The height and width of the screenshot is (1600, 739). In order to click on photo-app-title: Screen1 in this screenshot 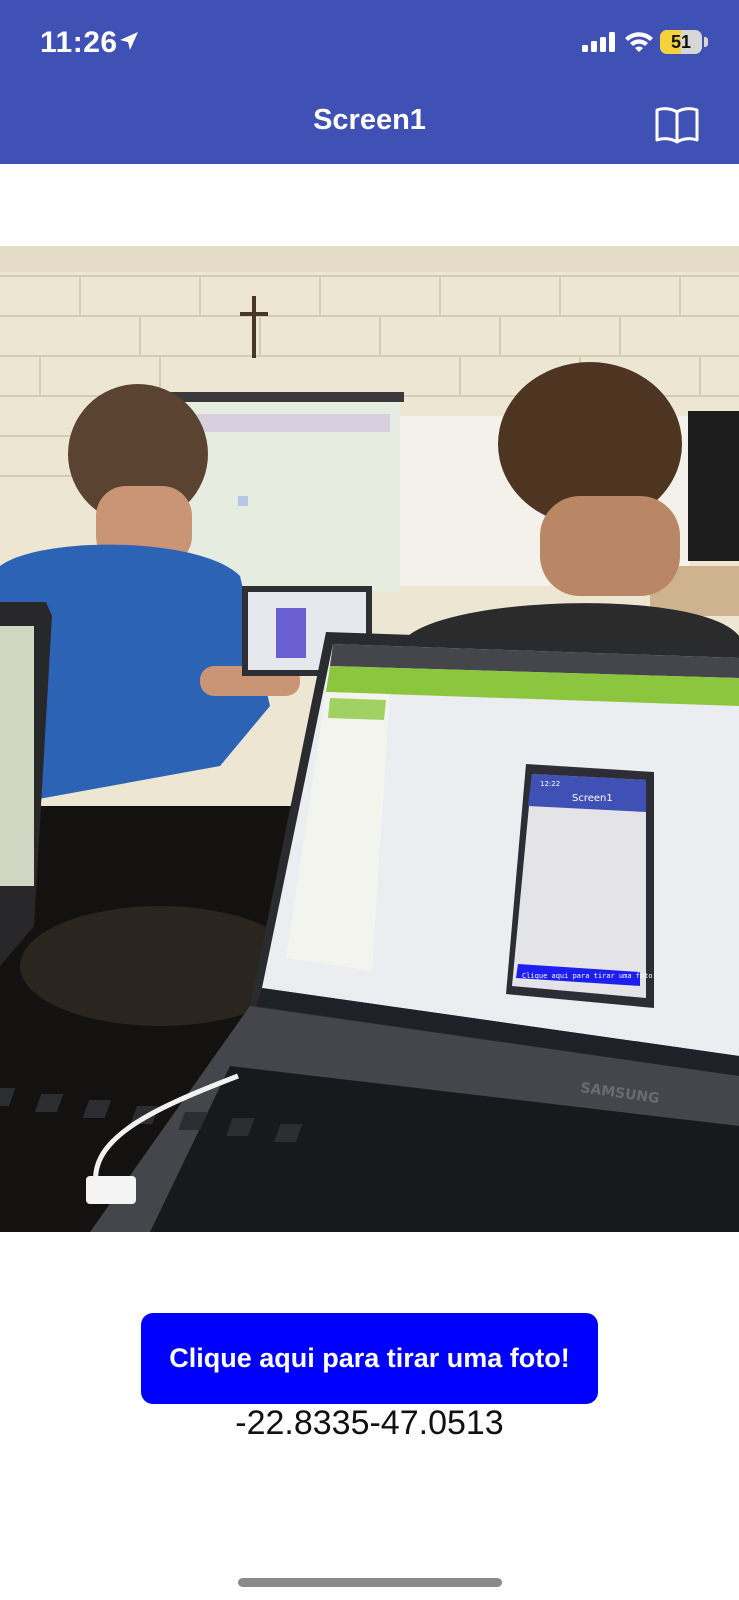, I will do `click(592, 798)`.